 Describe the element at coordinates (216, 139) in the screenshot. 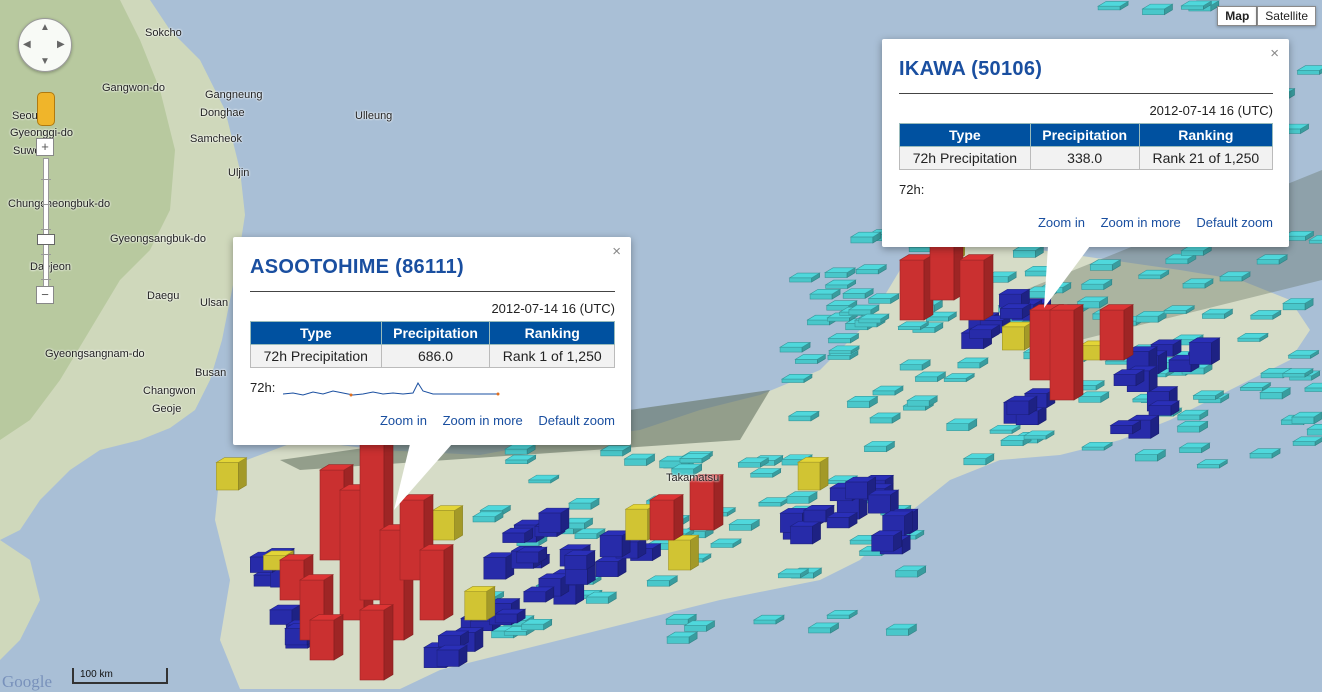

I see `place-label: Samcheok` at that location.